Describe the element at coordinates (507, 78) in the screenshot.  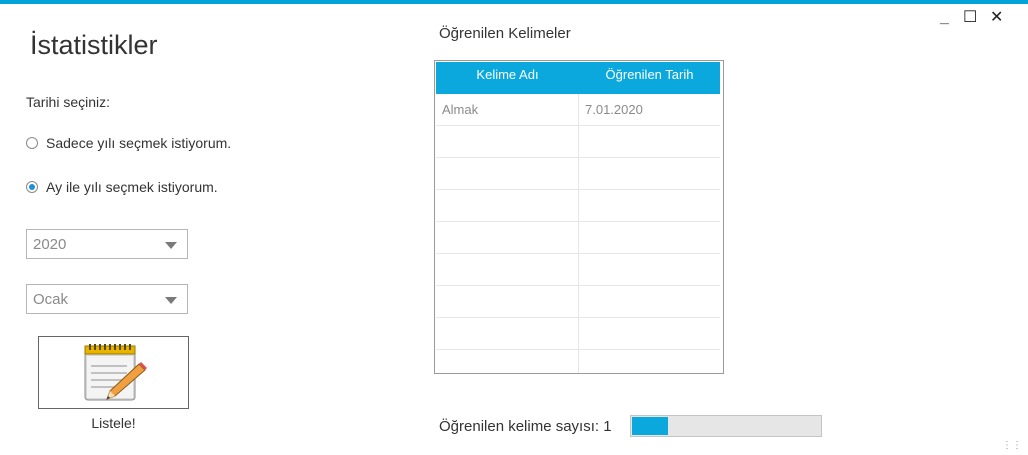
I see `column-header-word: Kelime Adı` at that location.